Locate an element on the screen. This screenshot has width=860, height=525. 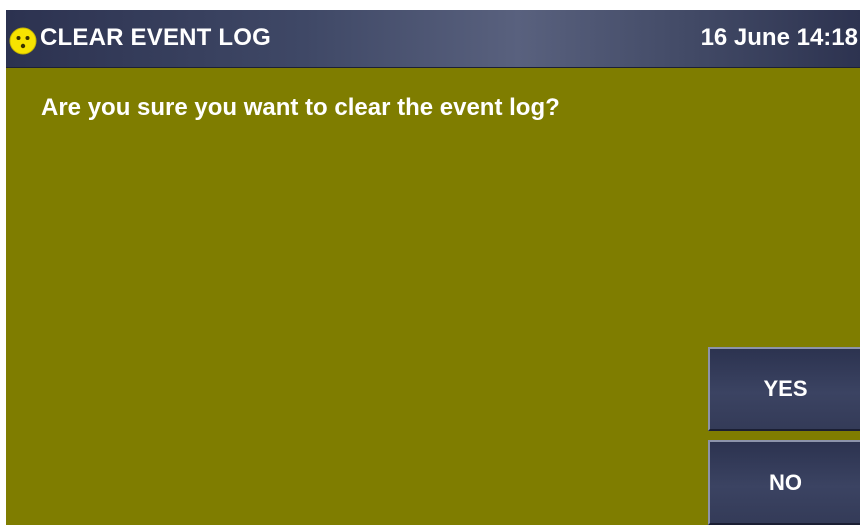
yes-button-label: YES is located at coordinates (785, 388).